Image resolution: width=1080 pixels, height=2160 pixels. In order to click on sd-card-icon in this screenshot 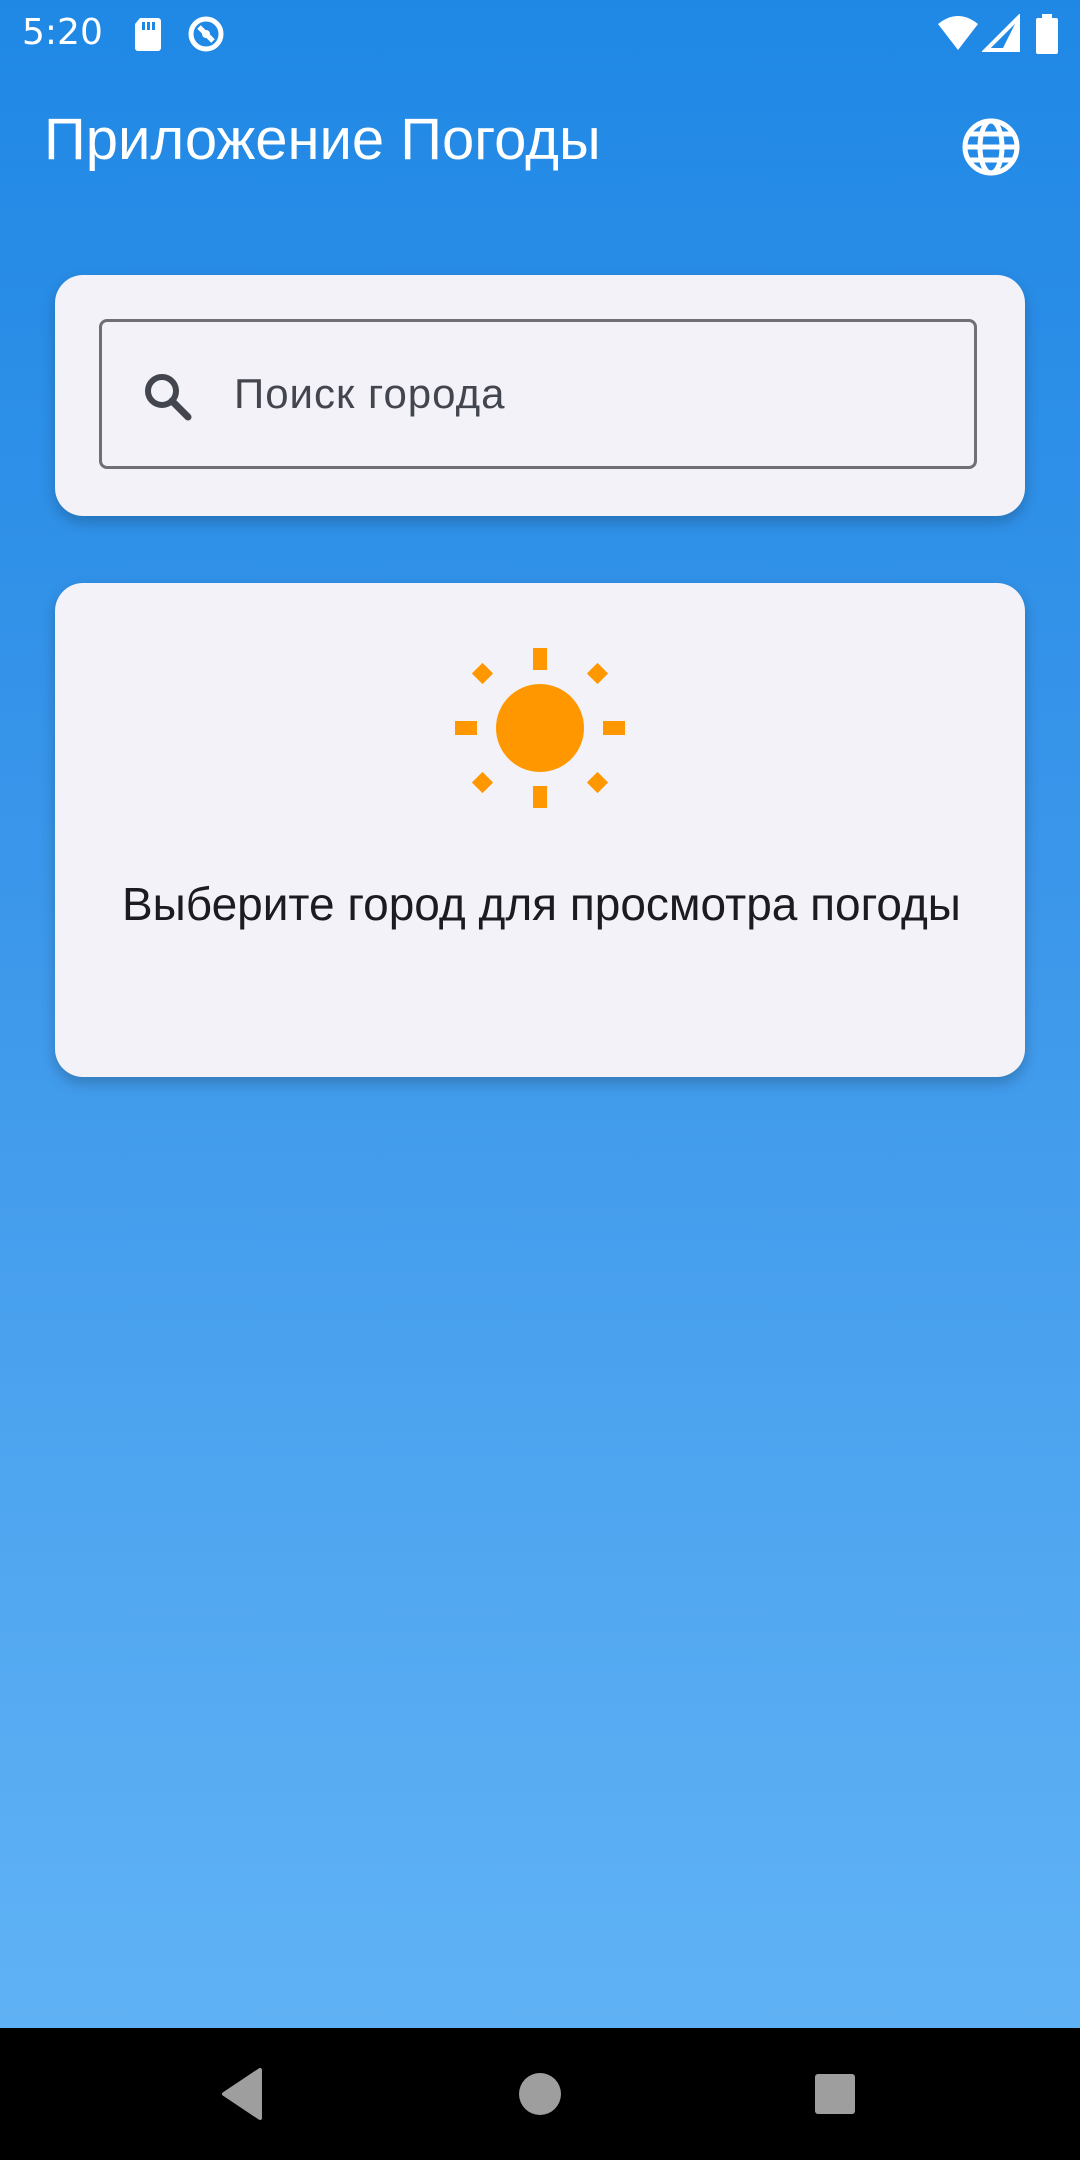, I will do `click(148, 34)`.